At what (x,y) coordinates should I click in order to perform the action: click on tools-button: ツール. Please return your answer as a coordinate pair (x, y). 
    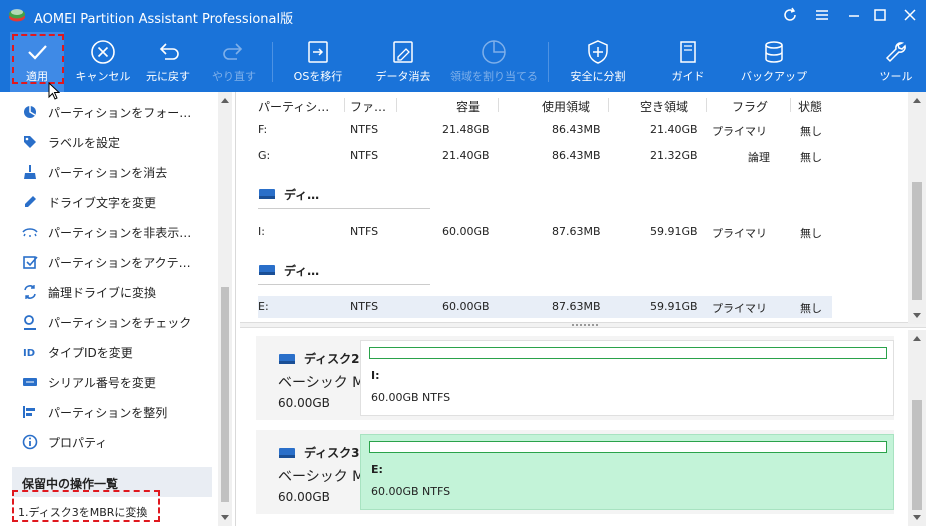
    Looking at the image, I should click on (896, 62).